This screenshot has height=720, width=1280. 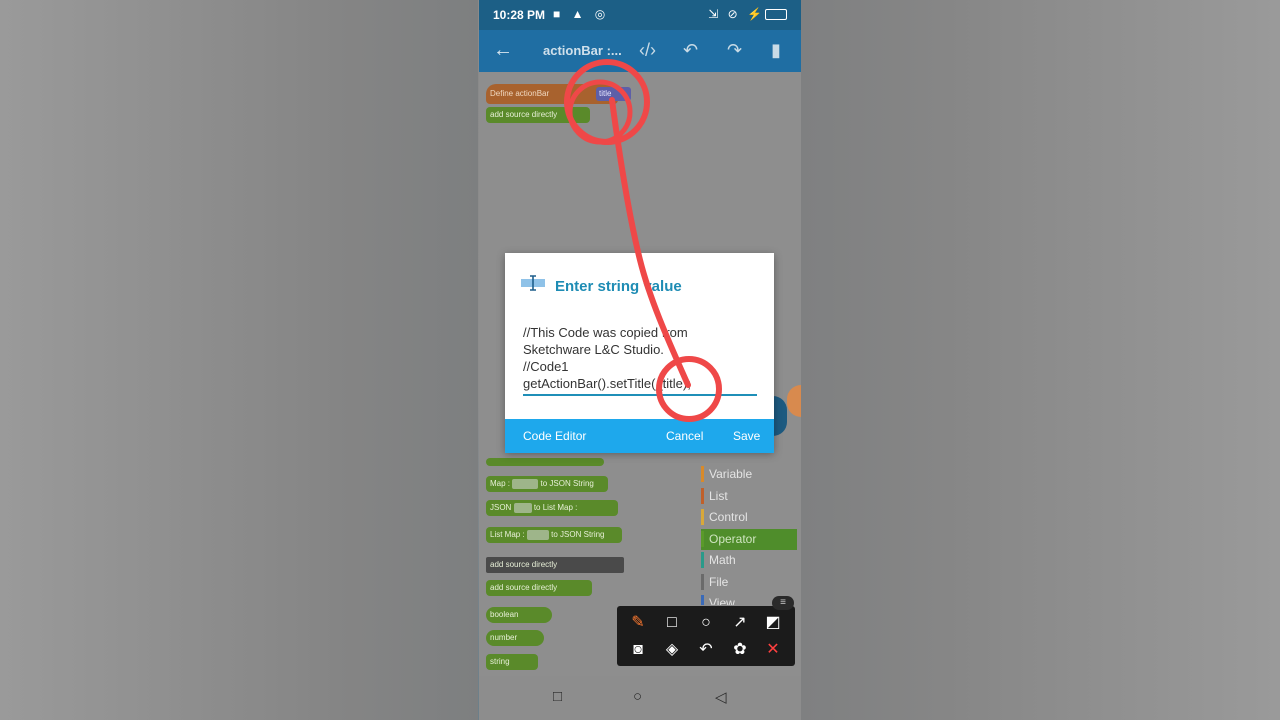 I want to click on recents-icon: □, so click(x=557, y=696).